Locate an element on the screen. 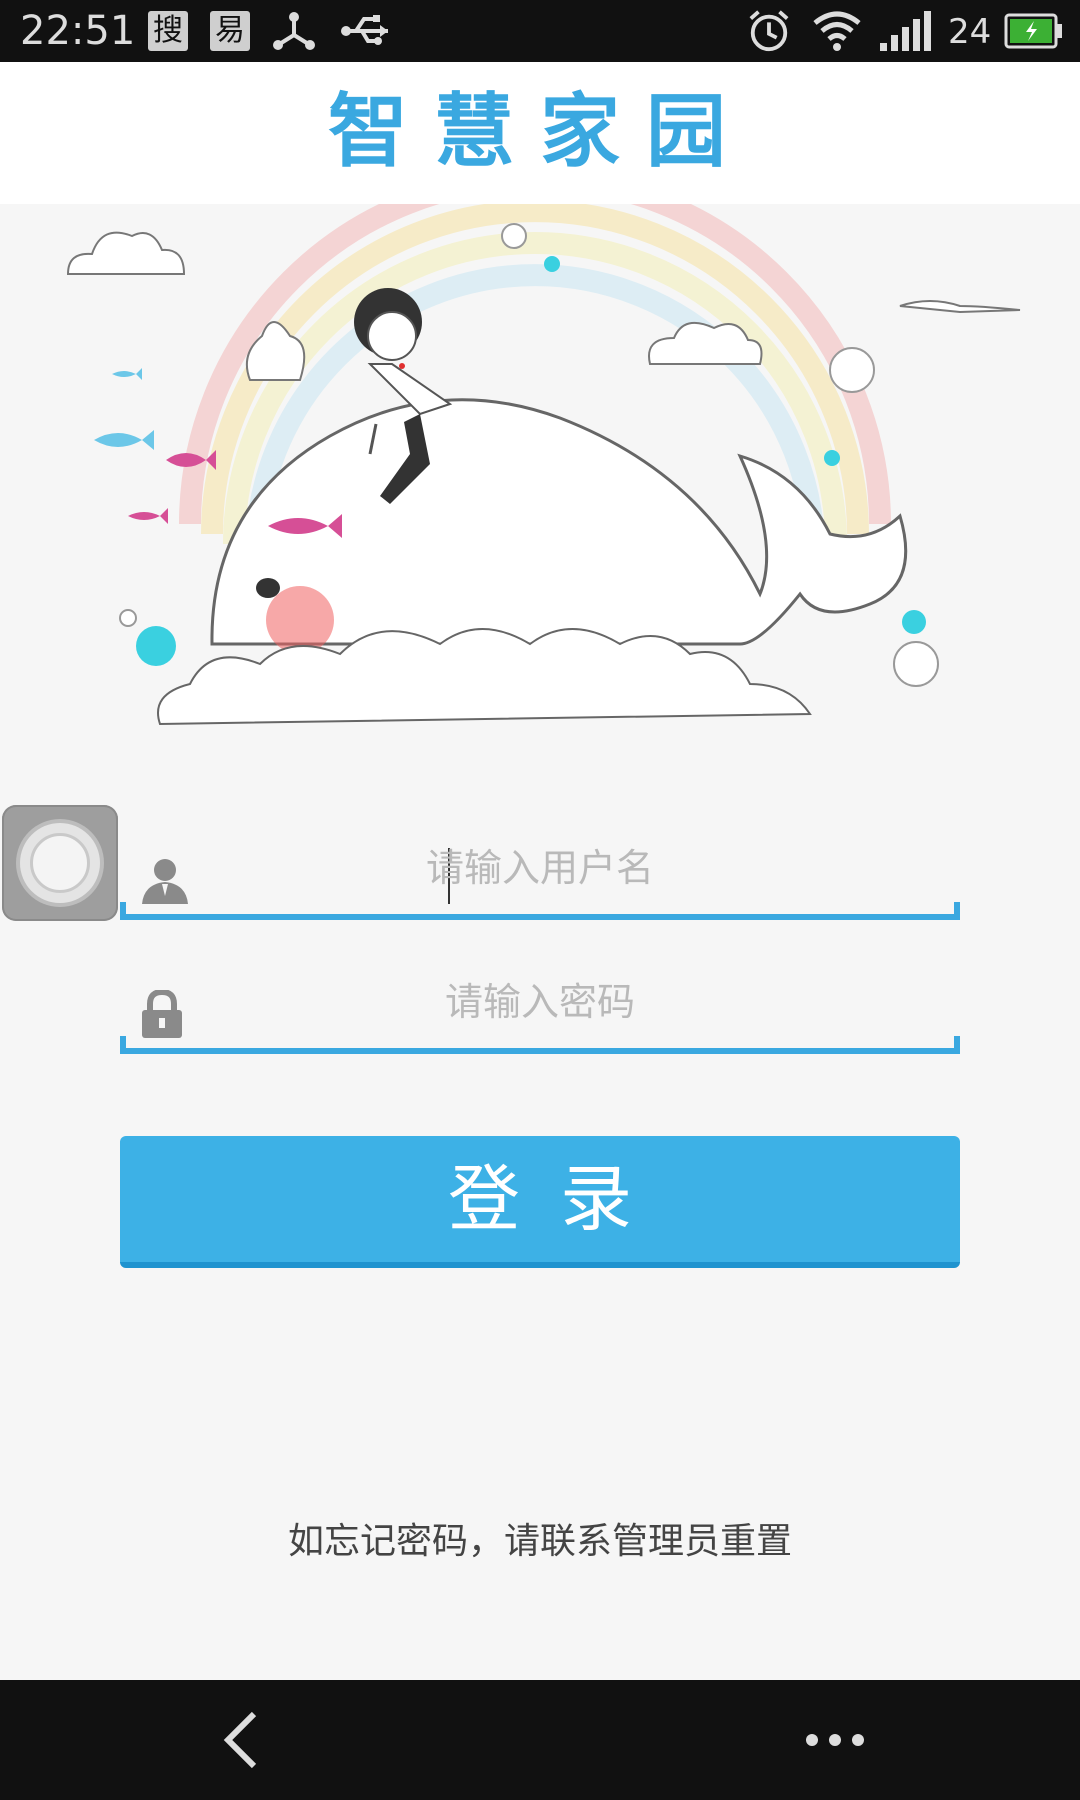 This screenshot has height=1800, width=1080. password-field: 请输入密码 is located at coordinates (540, 1004).